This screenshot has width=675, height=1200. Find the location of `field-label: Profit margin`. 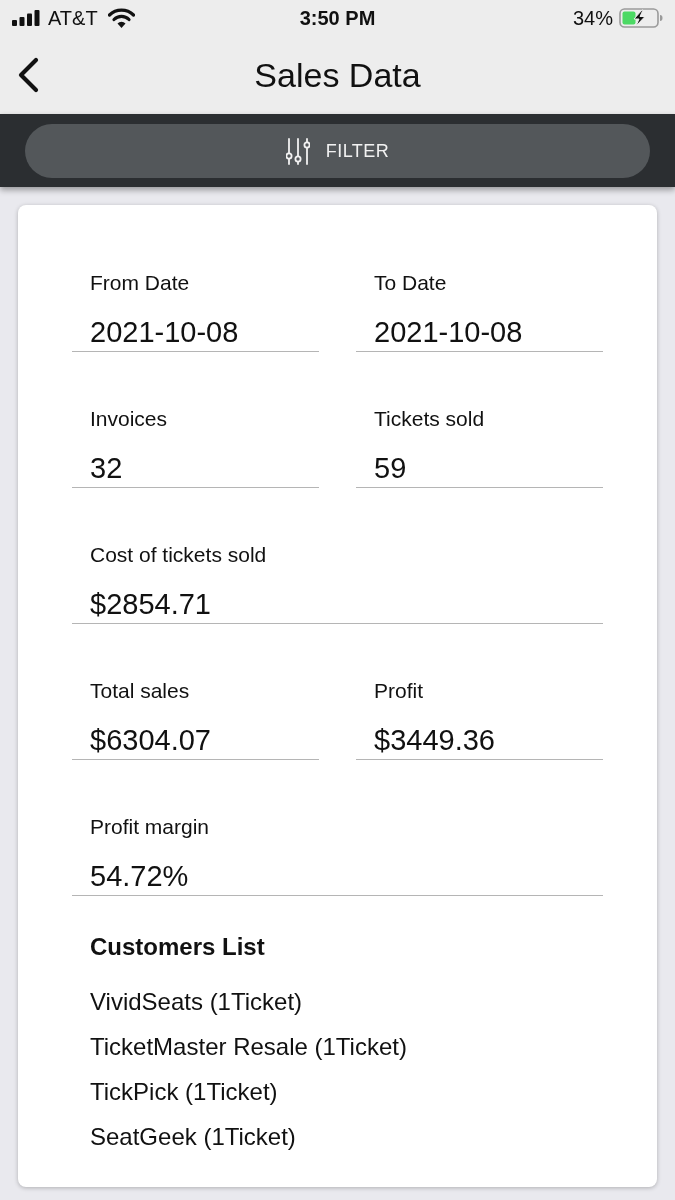

field-label: Profit margin is located at coordinates (150, 827).